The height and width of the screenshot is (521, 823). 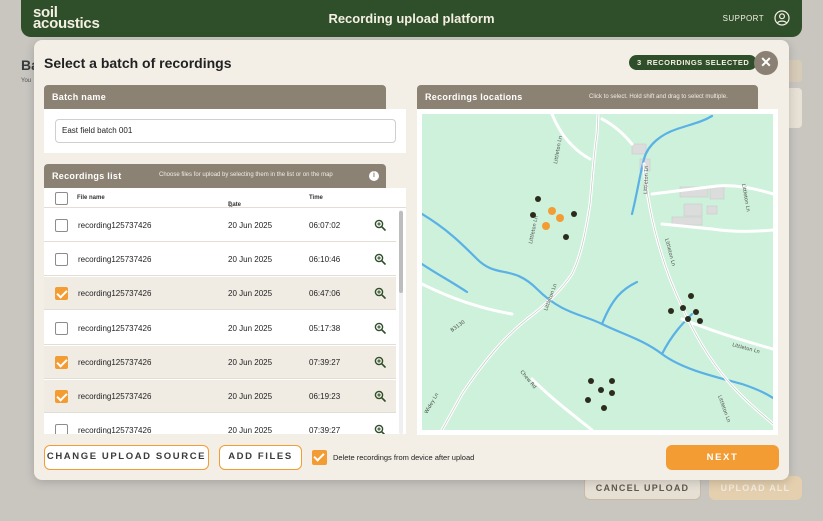 I want to click on row-time: 06:10:46, so click(x=325, y=260).